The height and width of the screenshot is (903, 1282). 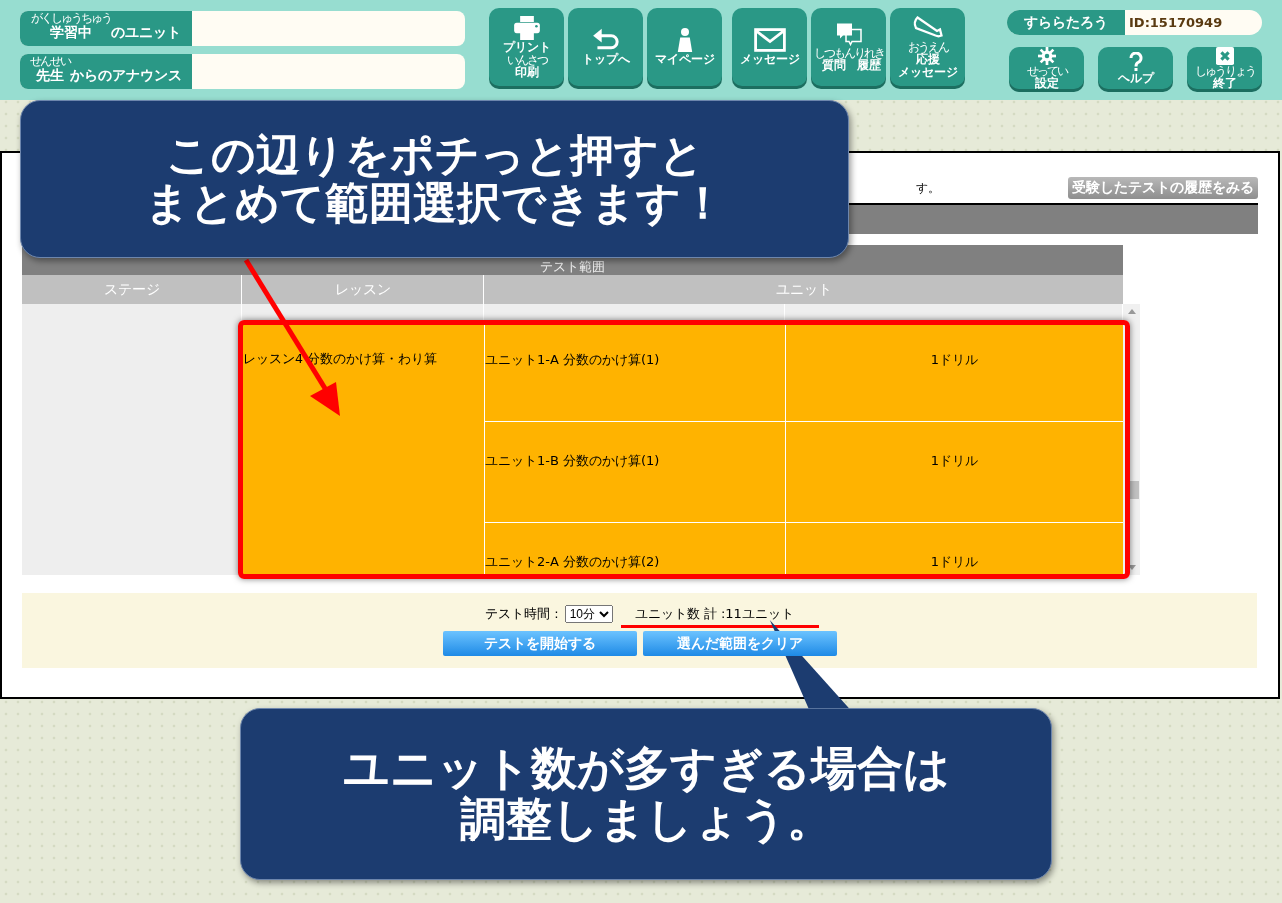 What do you see at coordinates (1066, 22) in the screenshot?
I see `user-name: すららたろう` at bounding box center [1066, 22].